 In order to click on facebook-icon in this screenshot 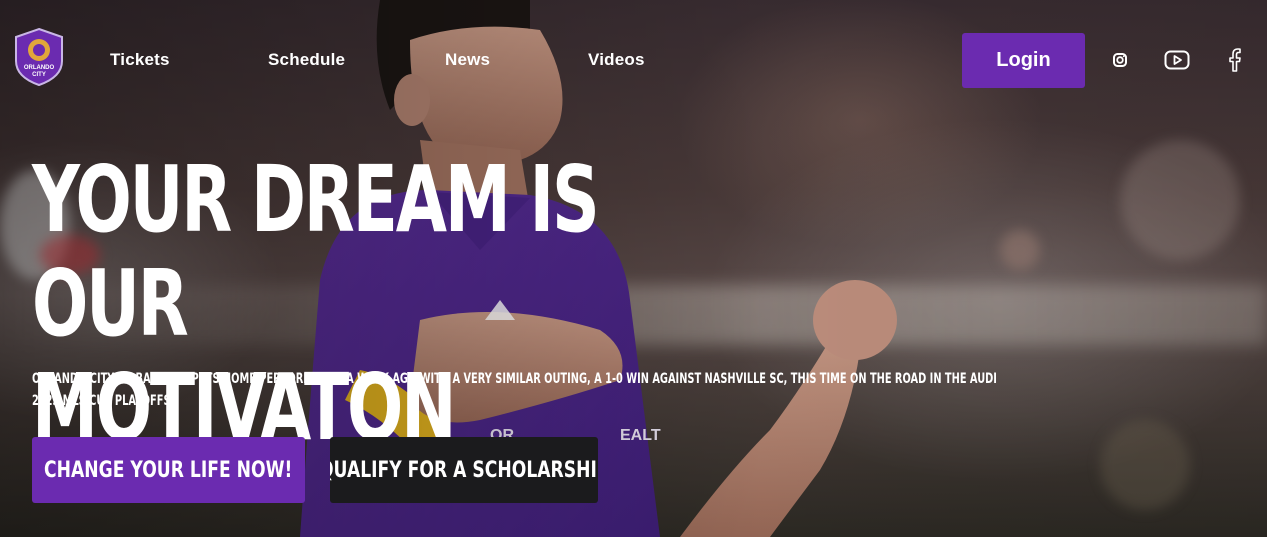, I will do `click(1235, 60)`.